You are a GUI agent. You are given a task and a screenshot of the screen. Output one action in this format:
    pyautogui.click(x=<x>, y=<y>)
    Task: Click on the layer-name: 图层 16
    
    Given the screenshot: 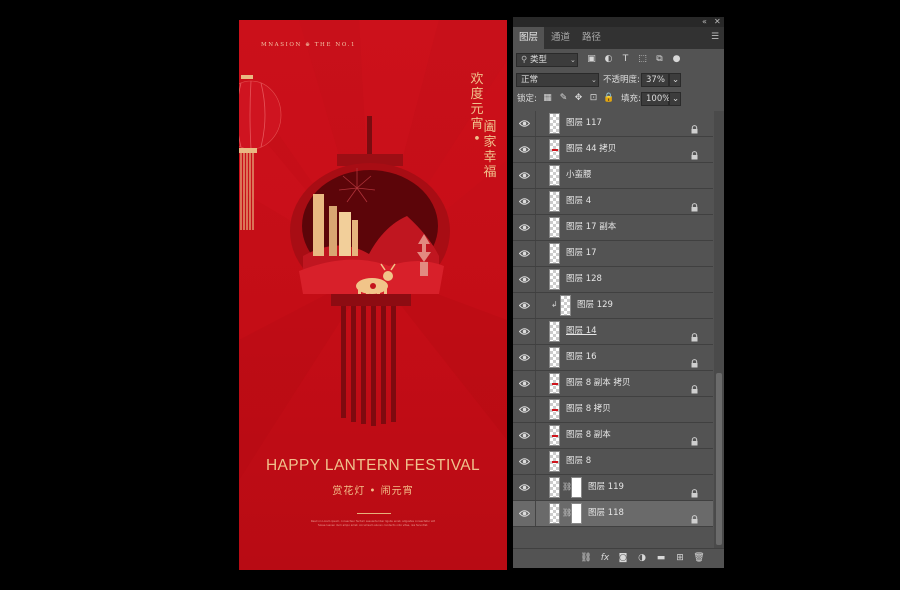 What is the action you would take?
    pyautogui.click(x=581, y=357)
    